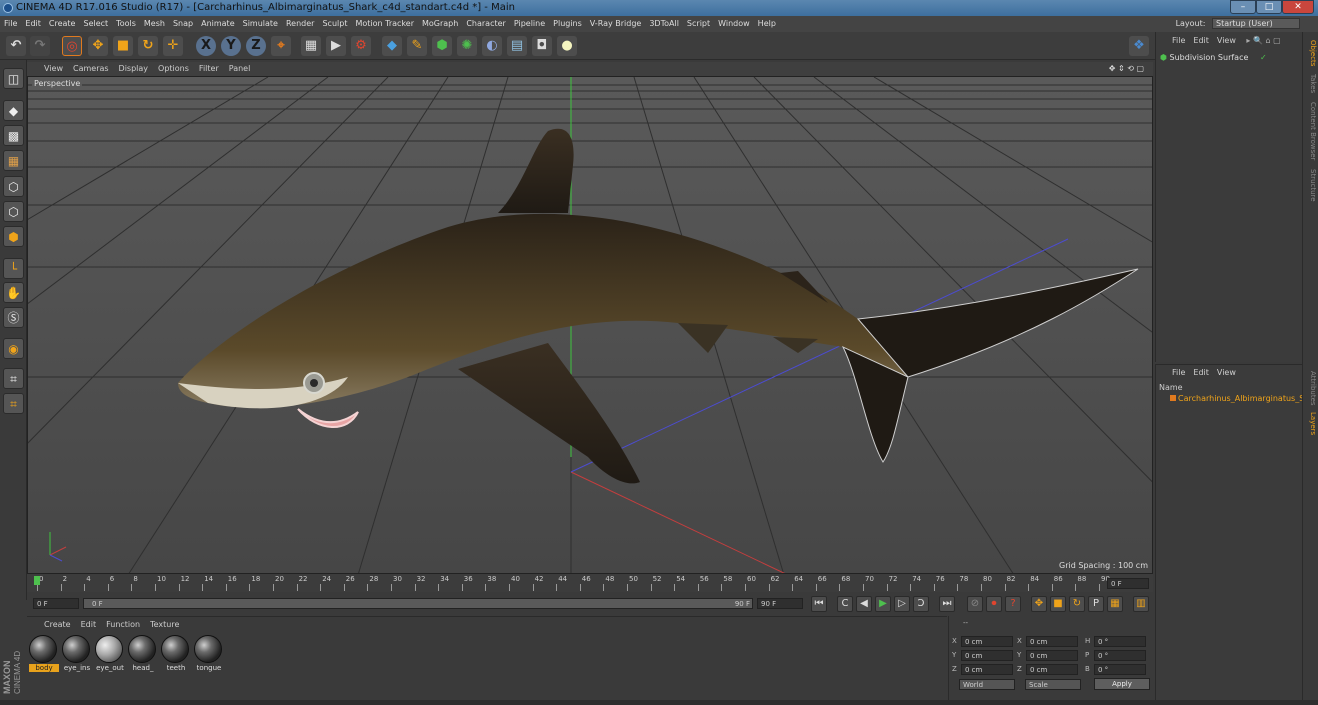 Image resolution: width=1318 pixels, height=705 pixels. What do you see at coordinates (33, 24) in the screenshot?
I see `menu-edit: Edit` at bounding box center [33, 24].